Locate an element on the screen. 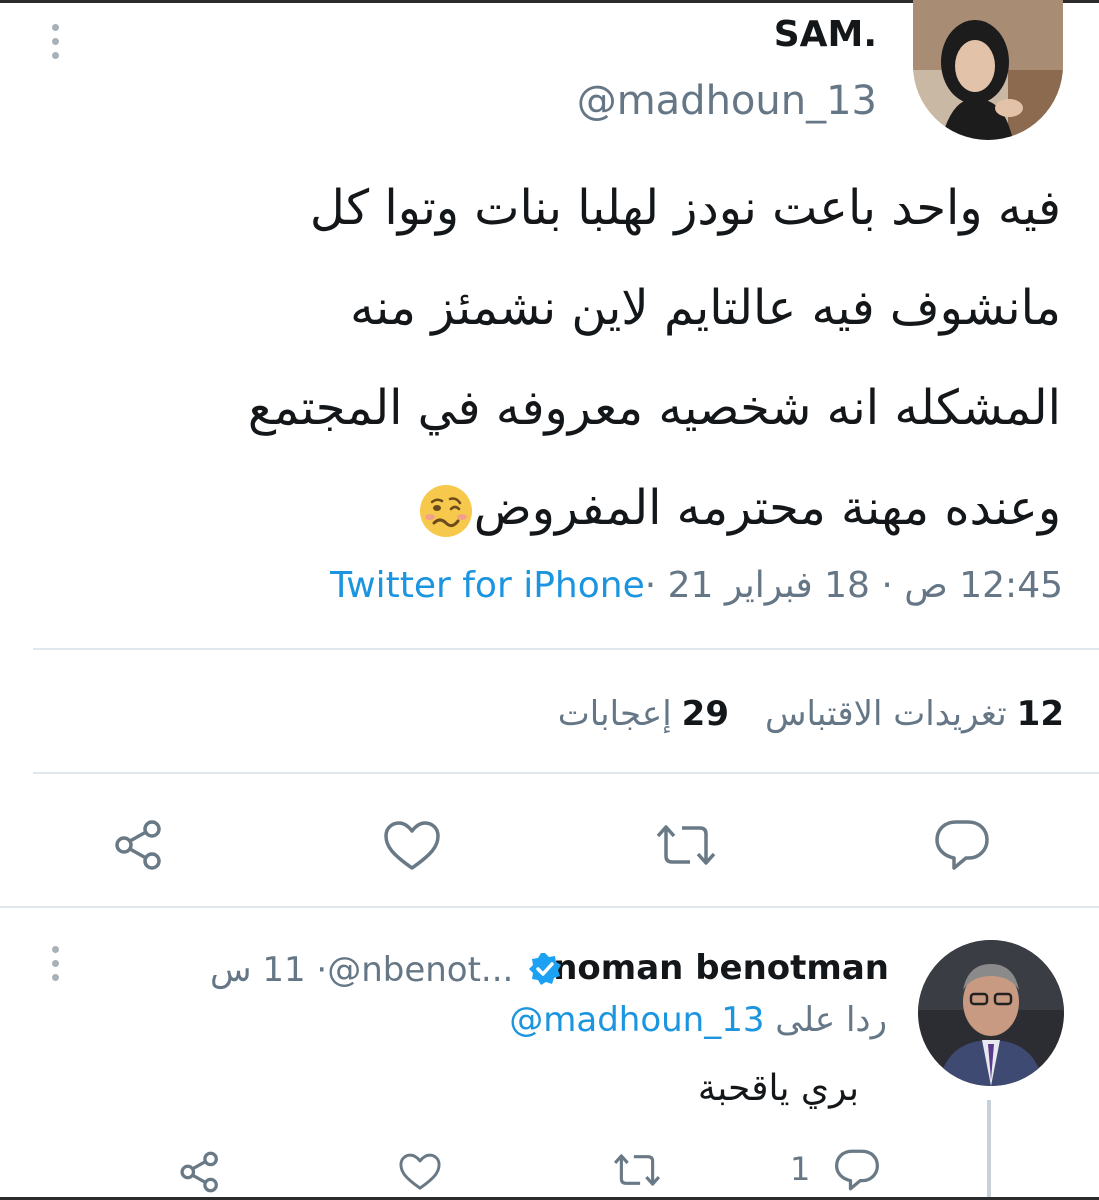 Image resolution: width=1099 pixels, height=1200 pixels. reply-more-options-icon is located at coordinates (56, 963).